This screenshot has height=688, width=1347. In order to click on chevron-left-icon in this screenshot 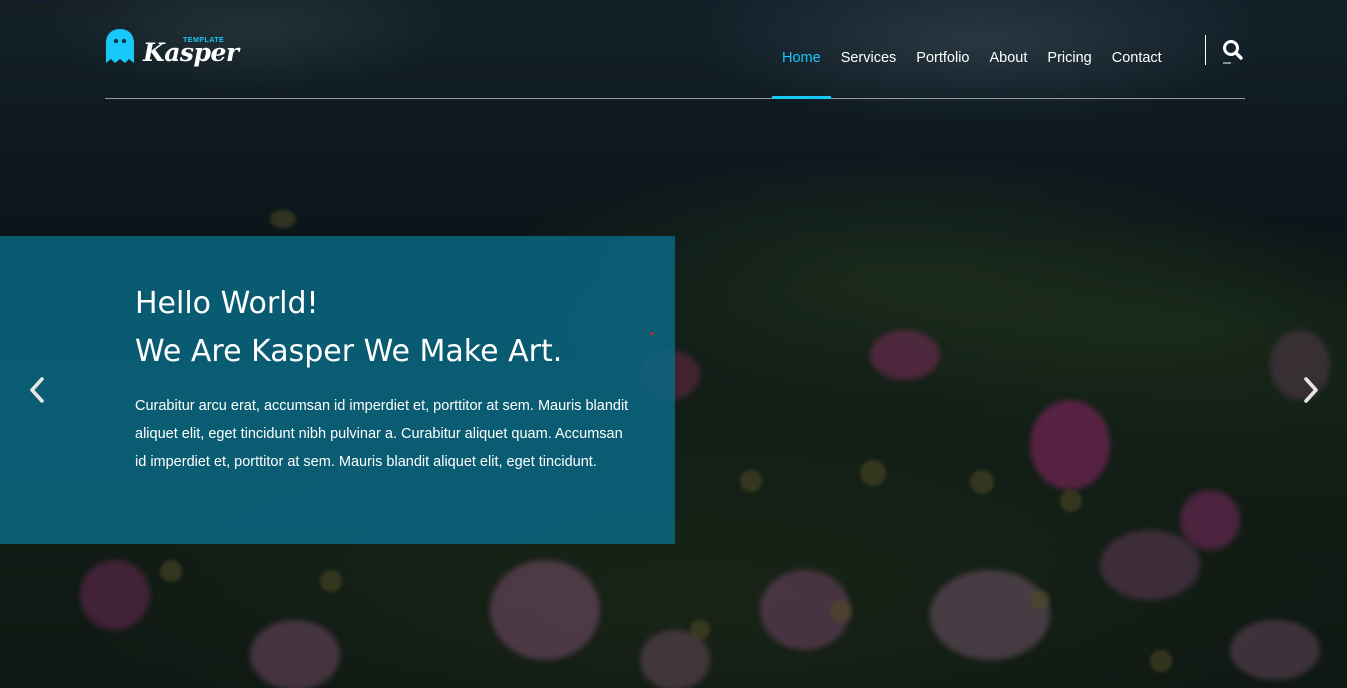, I will do `click(37, 390)`.